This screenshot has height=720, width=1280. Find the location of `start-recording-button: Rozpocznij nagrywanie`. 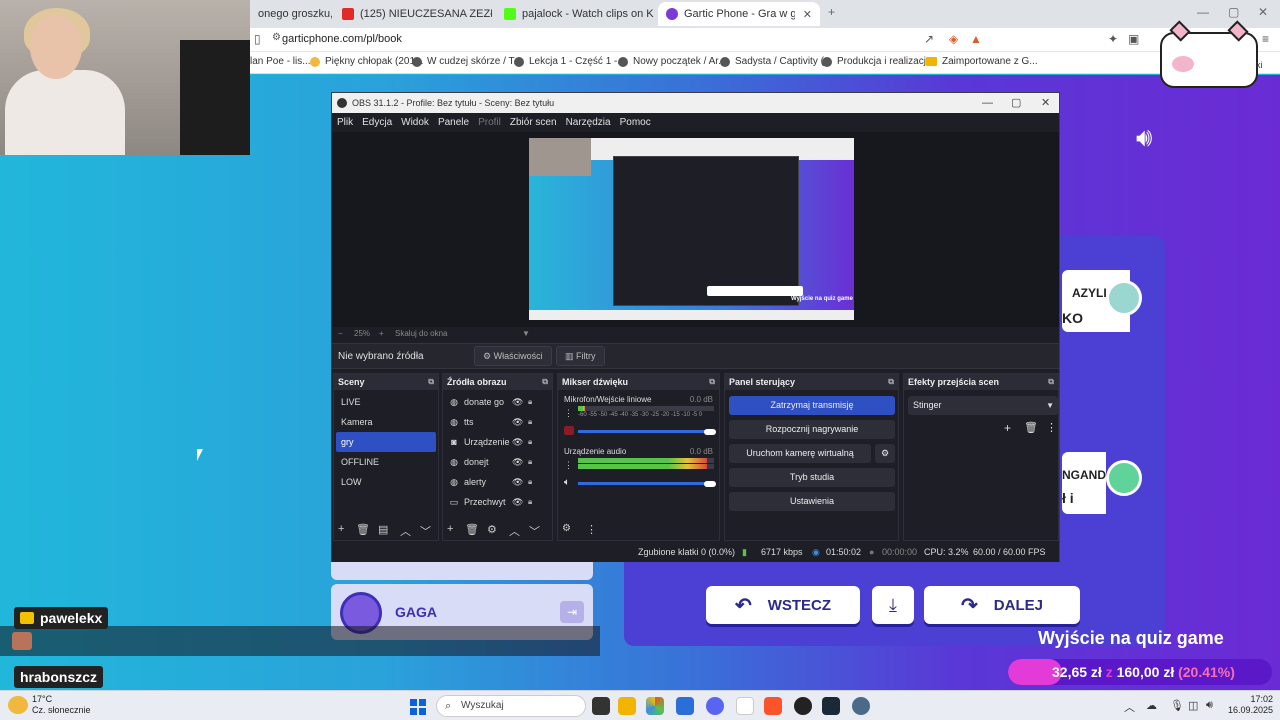

start-recording-button: Rozpocznij nagrywanie is located at coordinates (812, 429).